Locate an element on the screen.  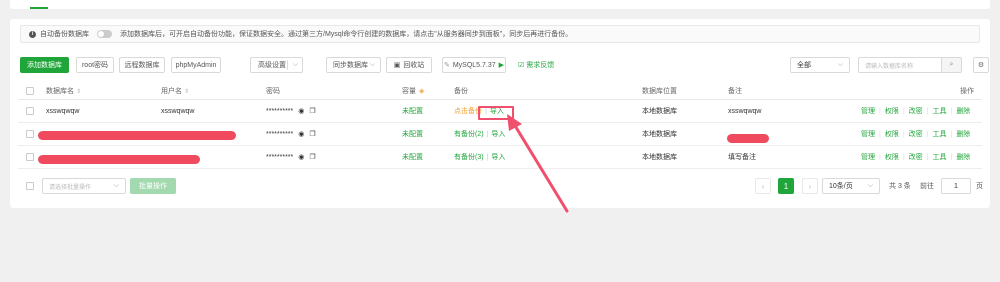
col-capacity: 容量 ◈ is located at coordinates (413, 91).